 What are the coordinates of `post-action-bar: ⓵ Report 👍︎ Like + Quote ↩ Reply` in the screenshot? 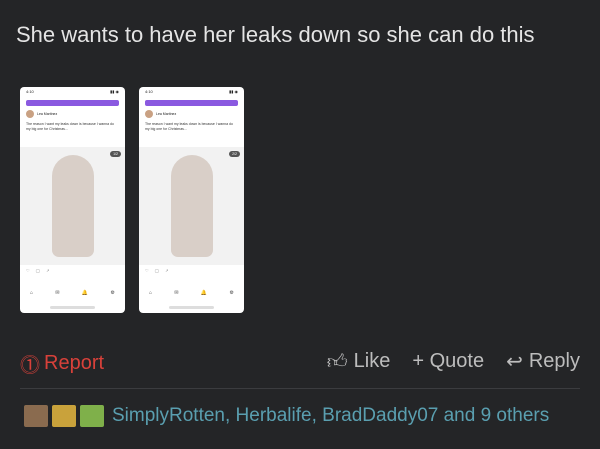 It's located at (300, 361).